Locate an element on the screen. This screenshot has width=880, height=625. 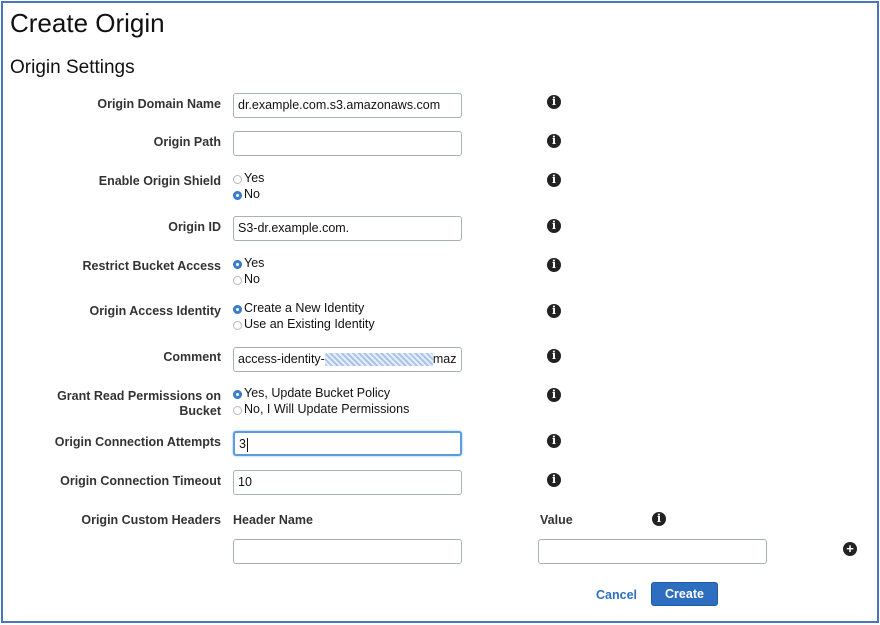
will-update-permissions-radio: No, I Will Update Permissions is located at coordinates (321, 409).